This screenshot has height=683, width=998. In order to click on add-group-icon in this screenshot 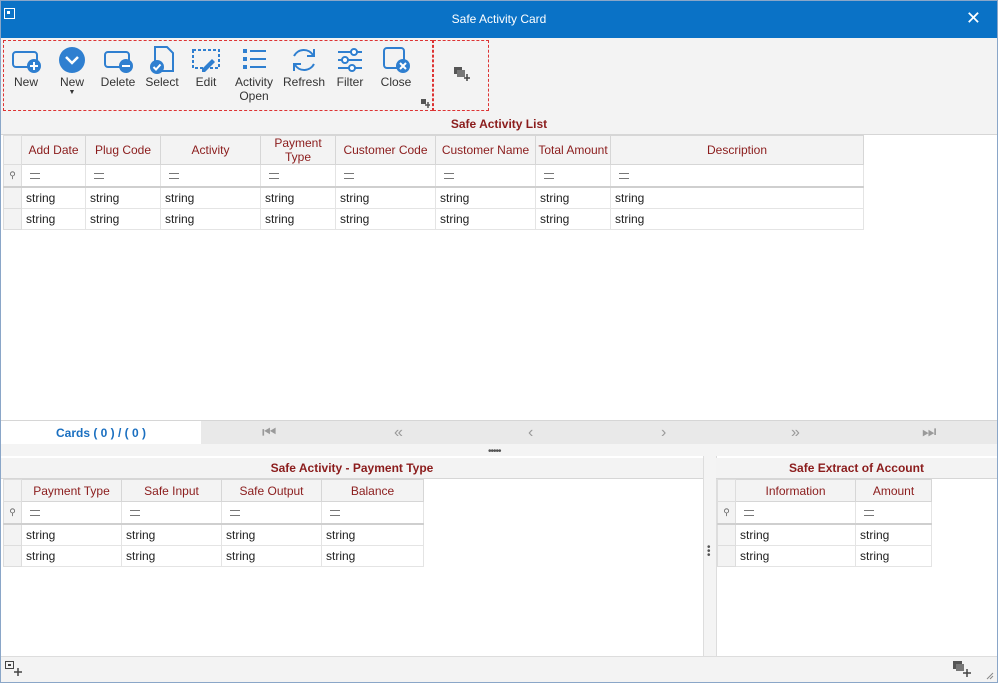, I will do `click(462, 74)`.